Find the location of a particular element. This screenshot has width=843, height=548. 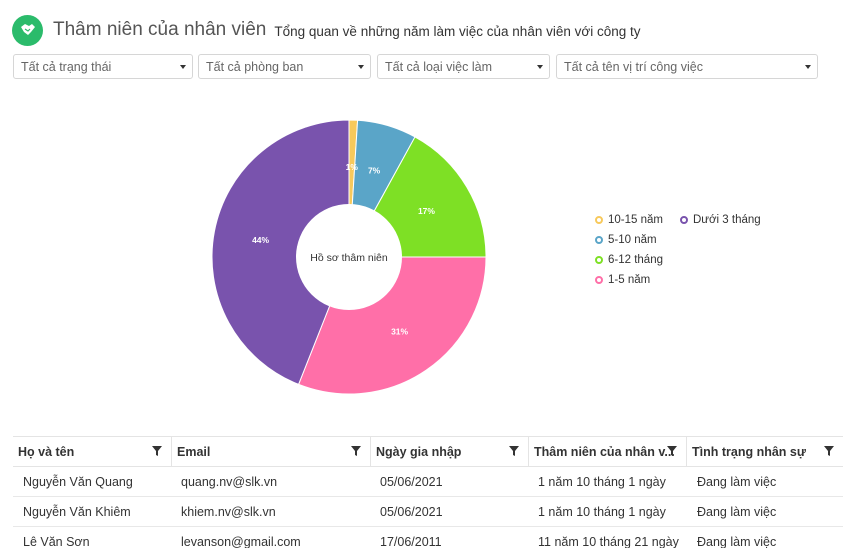

column-header-label: Ngày gia nhập is located at coordinates (419, 452).